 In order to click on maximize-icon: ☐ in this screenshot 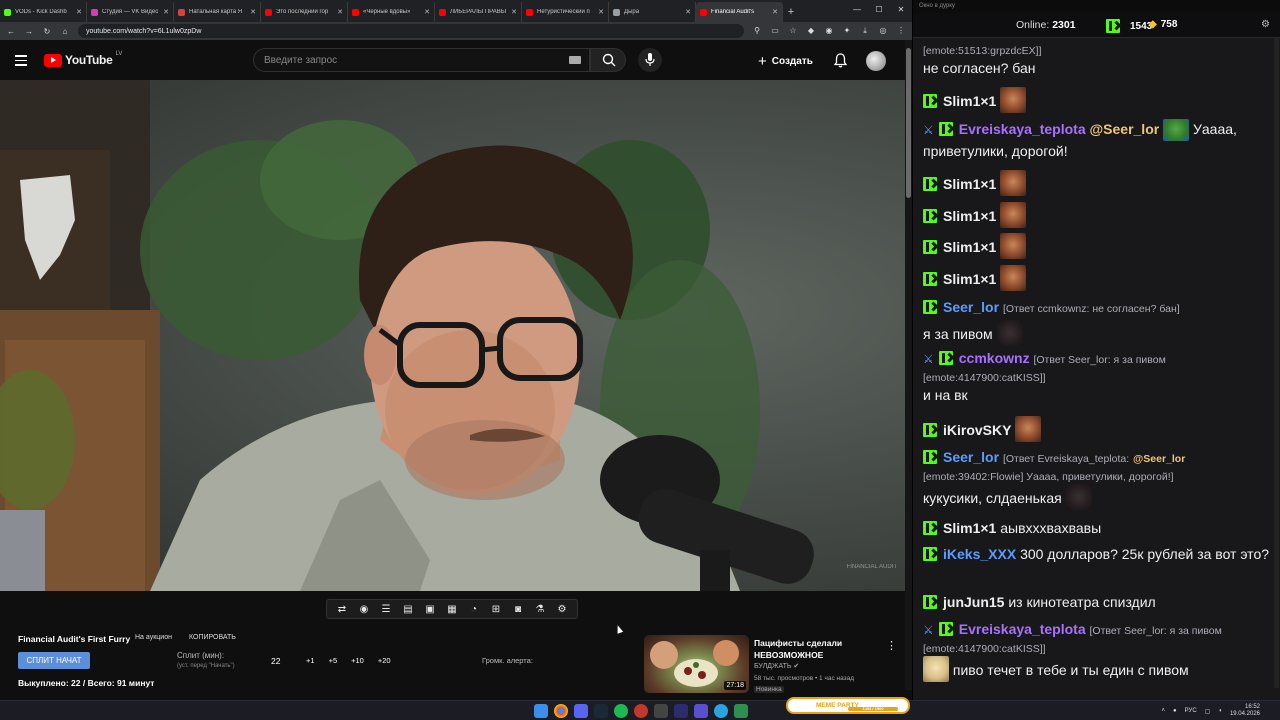, I will do `click(879, 10)`.